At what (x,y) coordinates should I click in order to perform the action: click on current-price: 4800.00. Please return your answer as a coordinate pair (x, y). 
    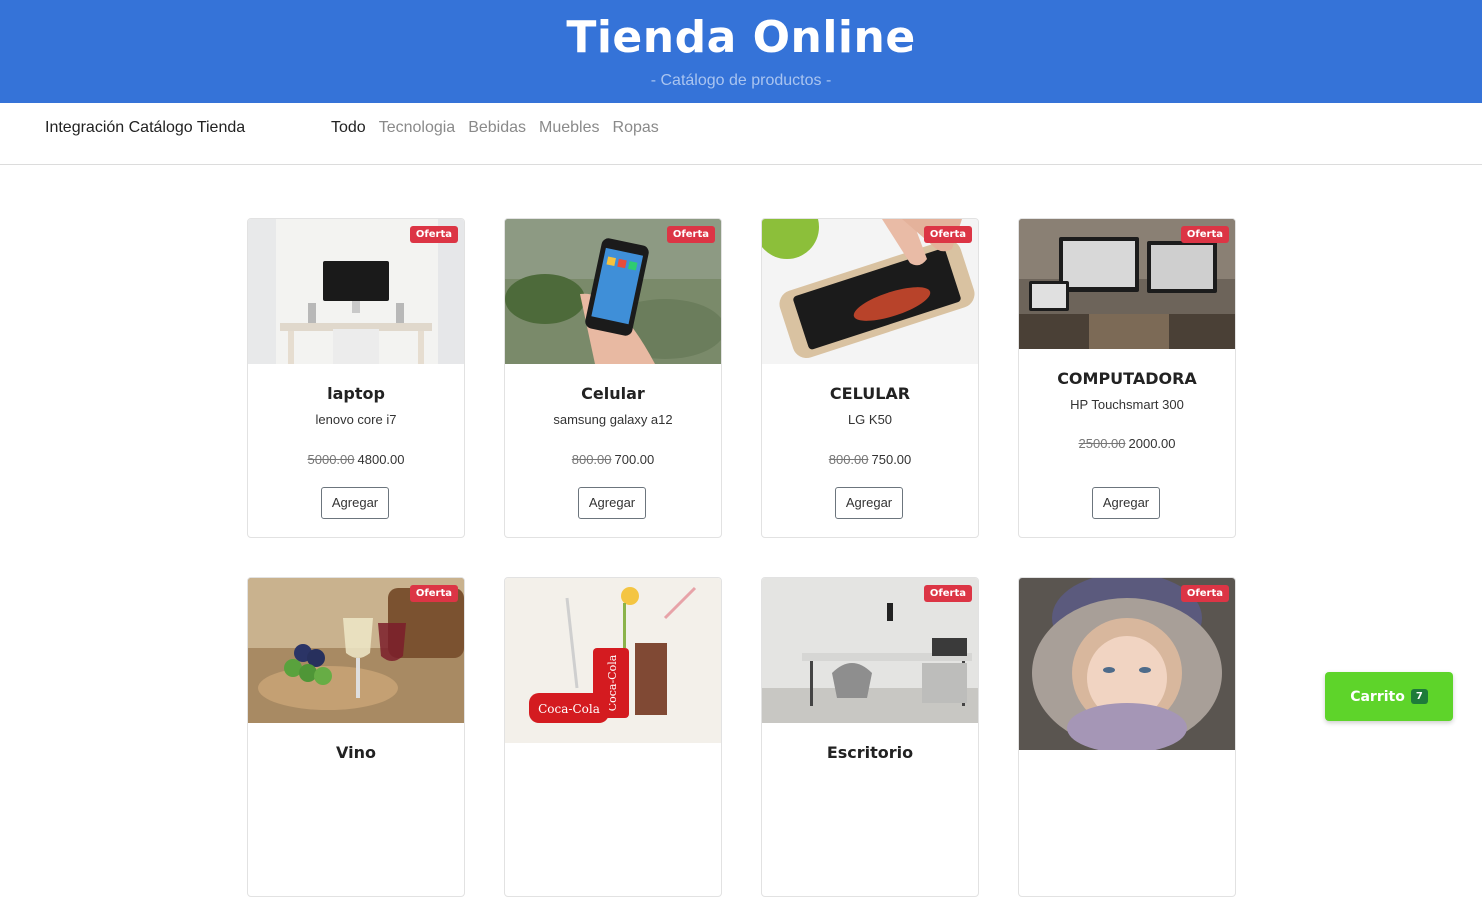
    Looking at the image, I should click on (381, 459).